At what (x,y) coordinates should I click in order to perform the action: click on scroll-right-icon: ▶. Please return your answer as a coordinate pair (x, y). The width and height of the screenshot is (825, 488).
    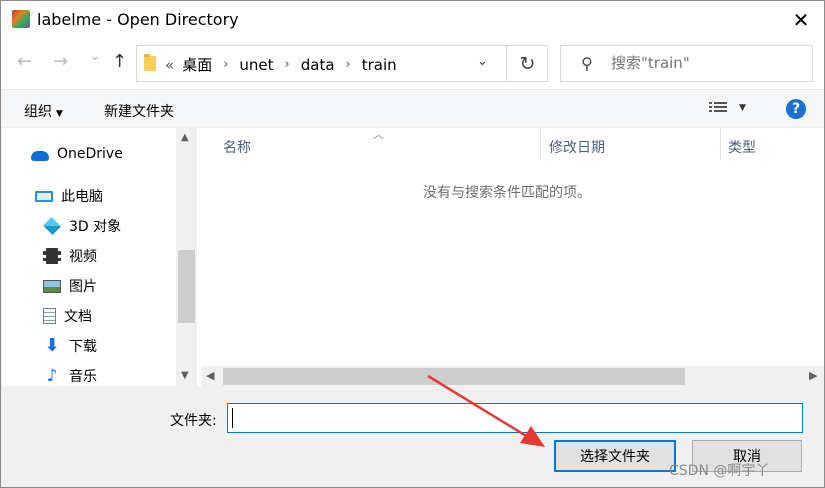
    Looking at the image, I should click on (813, 375).